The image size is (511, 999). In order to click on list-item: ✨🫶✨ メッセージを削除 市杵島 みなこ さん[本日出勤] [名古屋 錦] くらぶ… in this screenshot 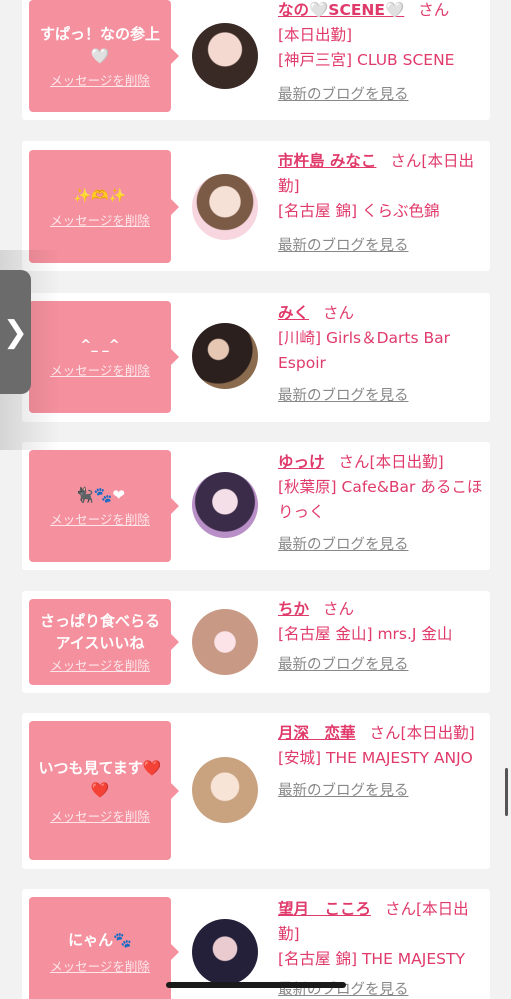, I will do `click(256, 206)`.